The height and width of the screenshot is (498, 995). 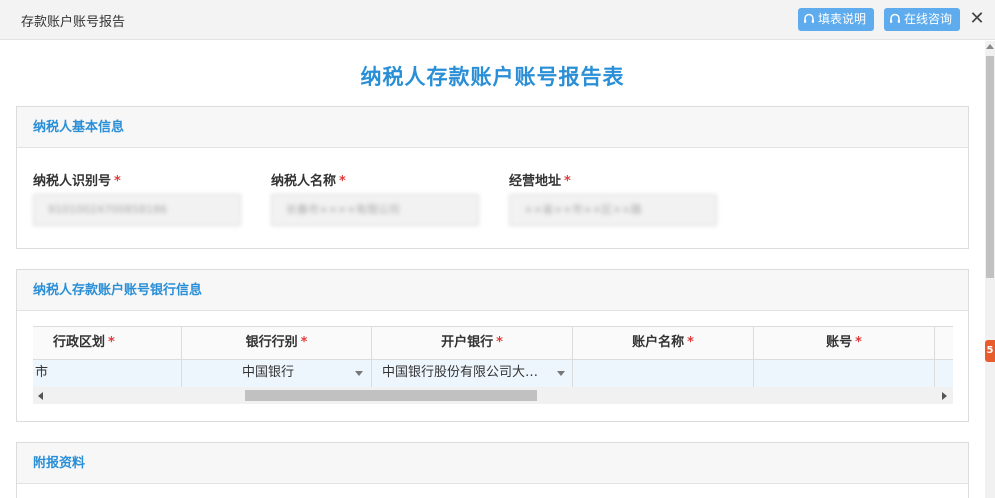 I want to click on attachments-panel: 附报资料, so click(x=492, y=470).